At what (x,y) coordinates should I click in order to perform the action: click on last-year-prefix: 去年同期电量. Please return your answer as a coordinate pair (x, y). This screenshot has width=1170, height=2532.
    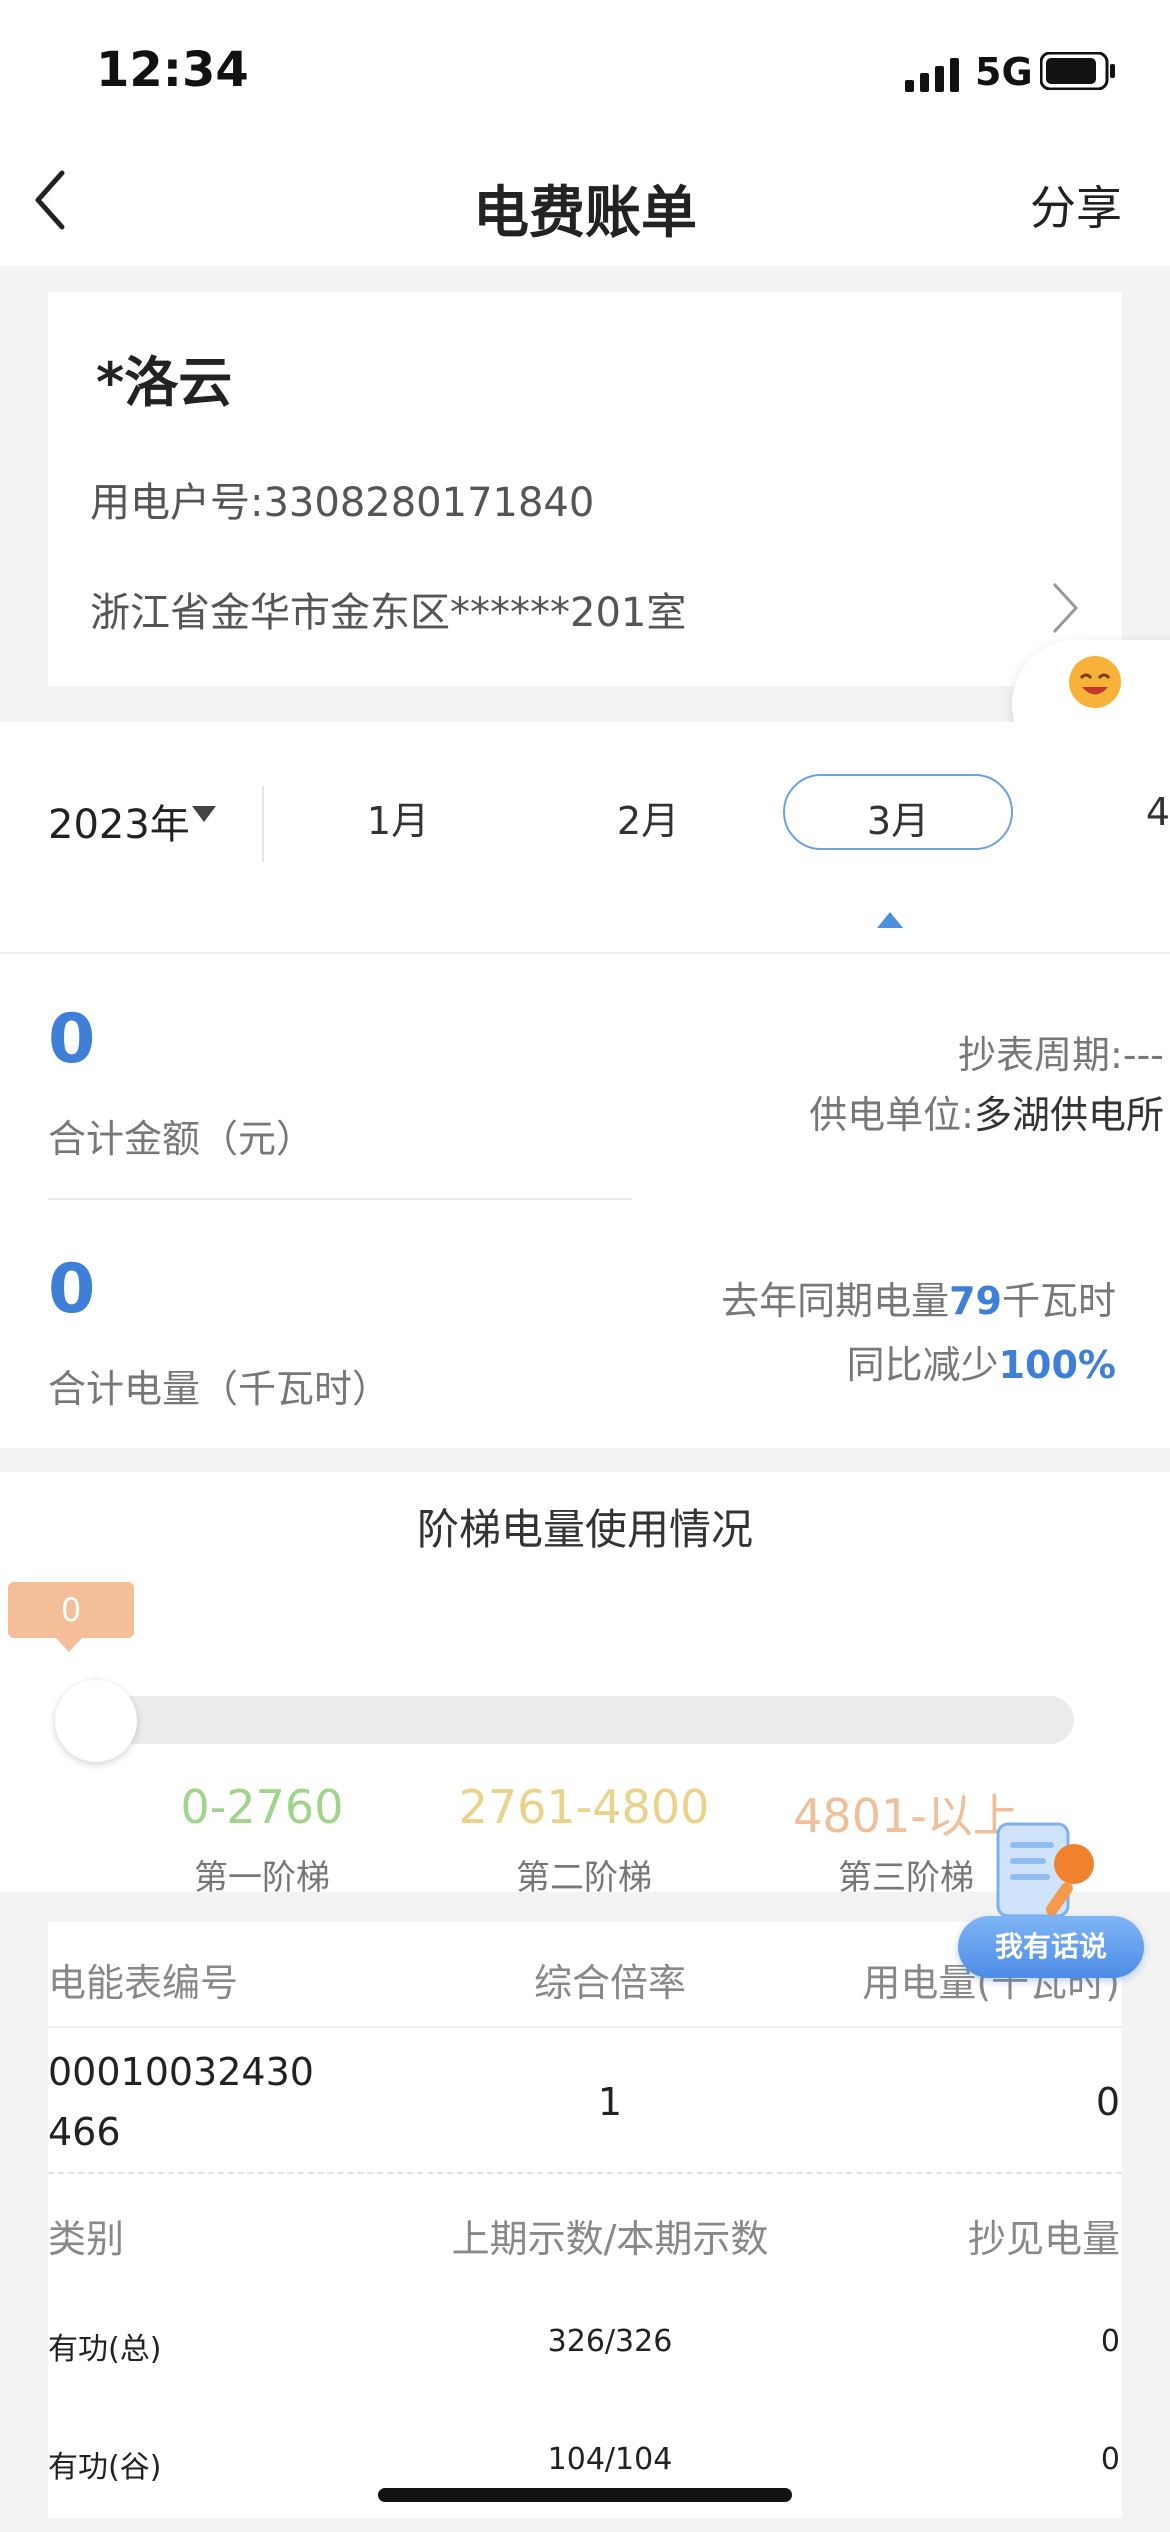
    Looking at the image, I should click on (835, 1301).